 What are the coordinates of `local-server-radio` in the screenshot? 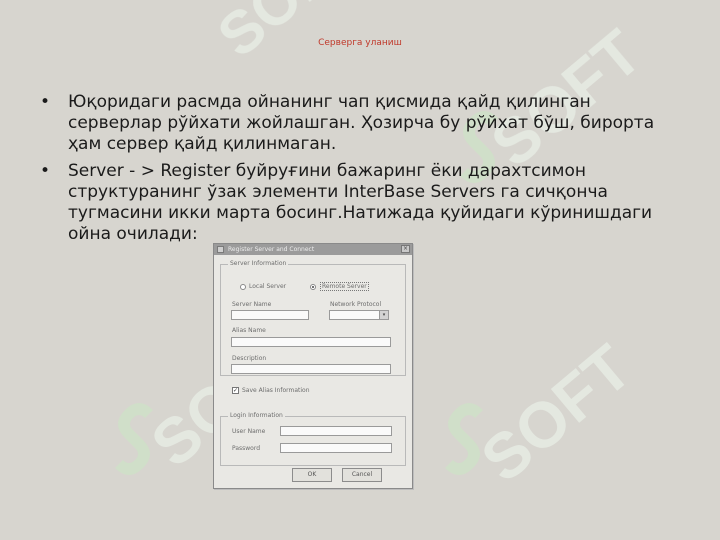 It's located at (243, 287).